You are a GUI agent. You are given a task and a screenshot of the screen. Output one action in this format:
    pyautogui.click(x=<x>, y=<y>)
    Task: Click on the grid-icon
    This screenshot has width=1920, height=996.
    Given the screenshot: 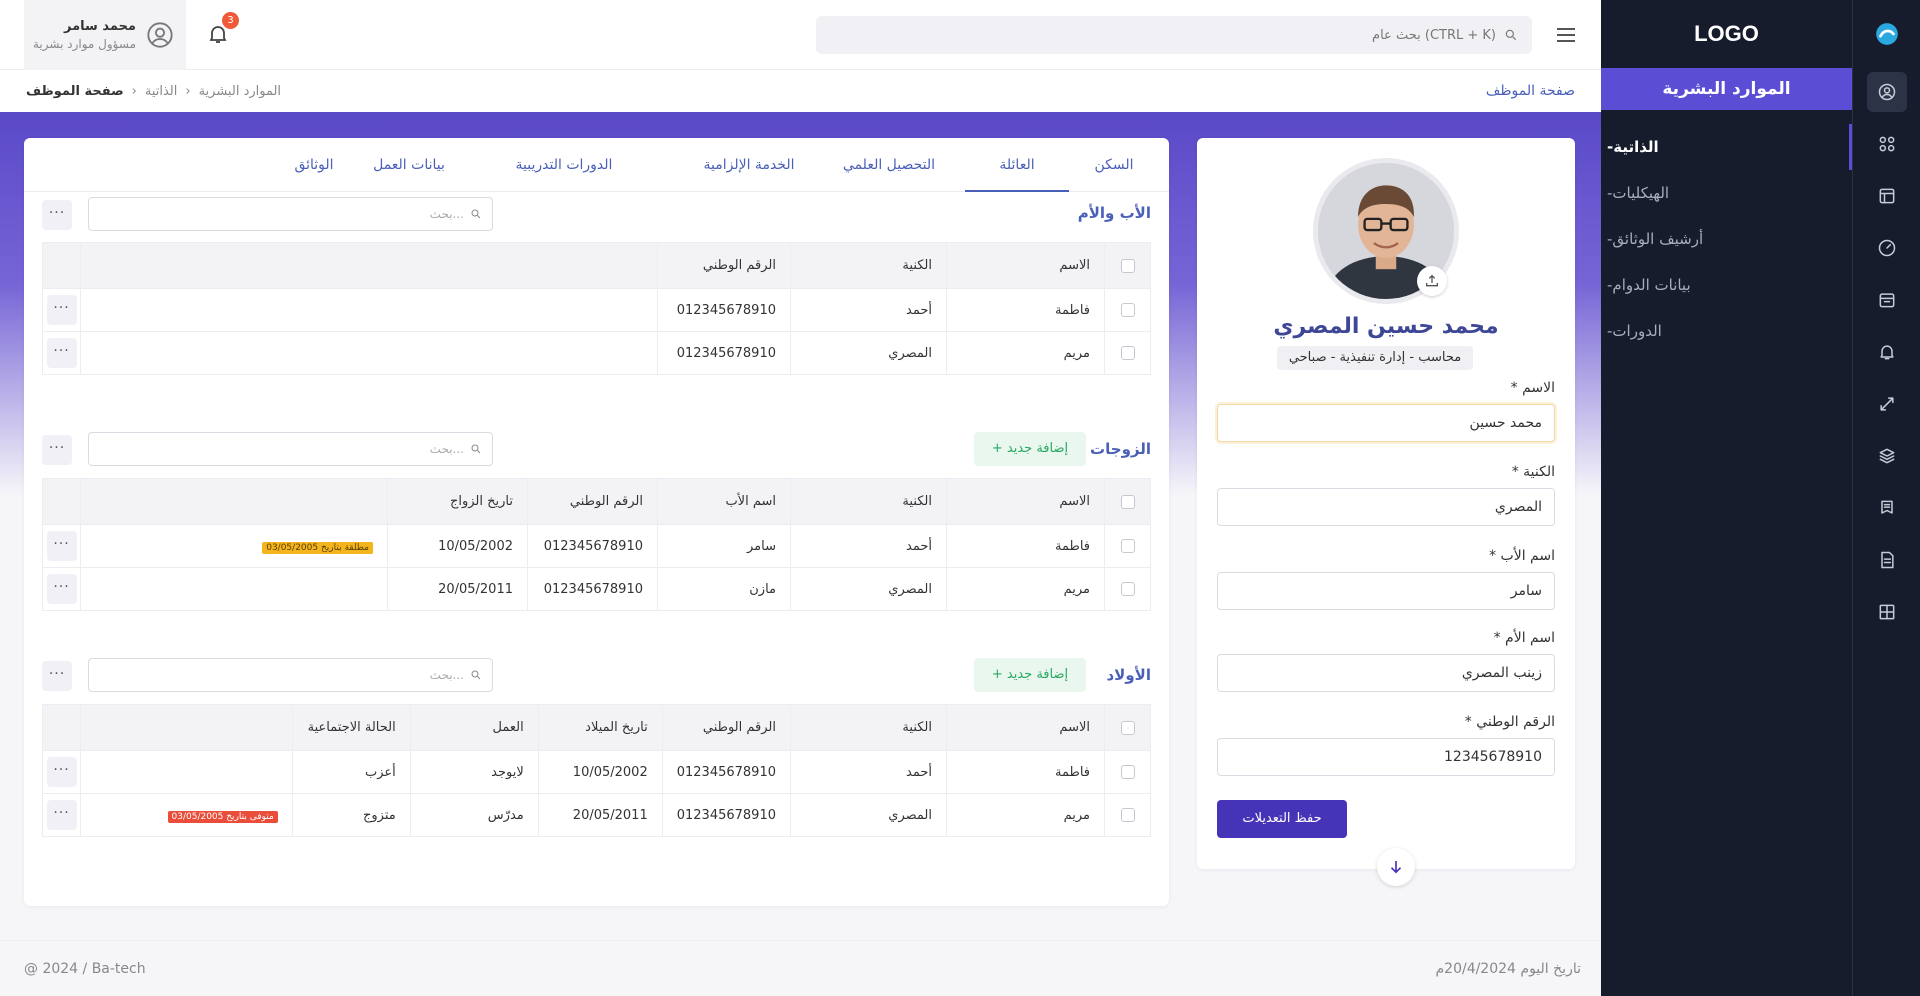 What is the action you would take?
    pyautogui.click(x=1887, y=144)
    